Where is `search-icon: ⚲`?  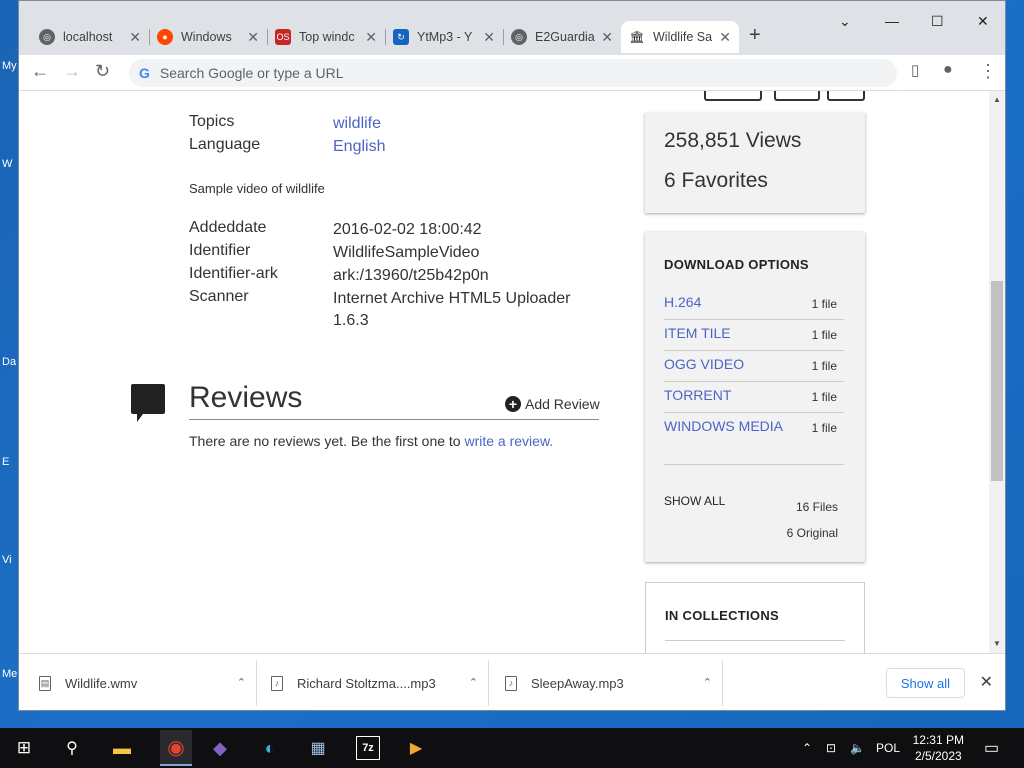 search-icon: ⚲ is located at coordinates (72, 748).